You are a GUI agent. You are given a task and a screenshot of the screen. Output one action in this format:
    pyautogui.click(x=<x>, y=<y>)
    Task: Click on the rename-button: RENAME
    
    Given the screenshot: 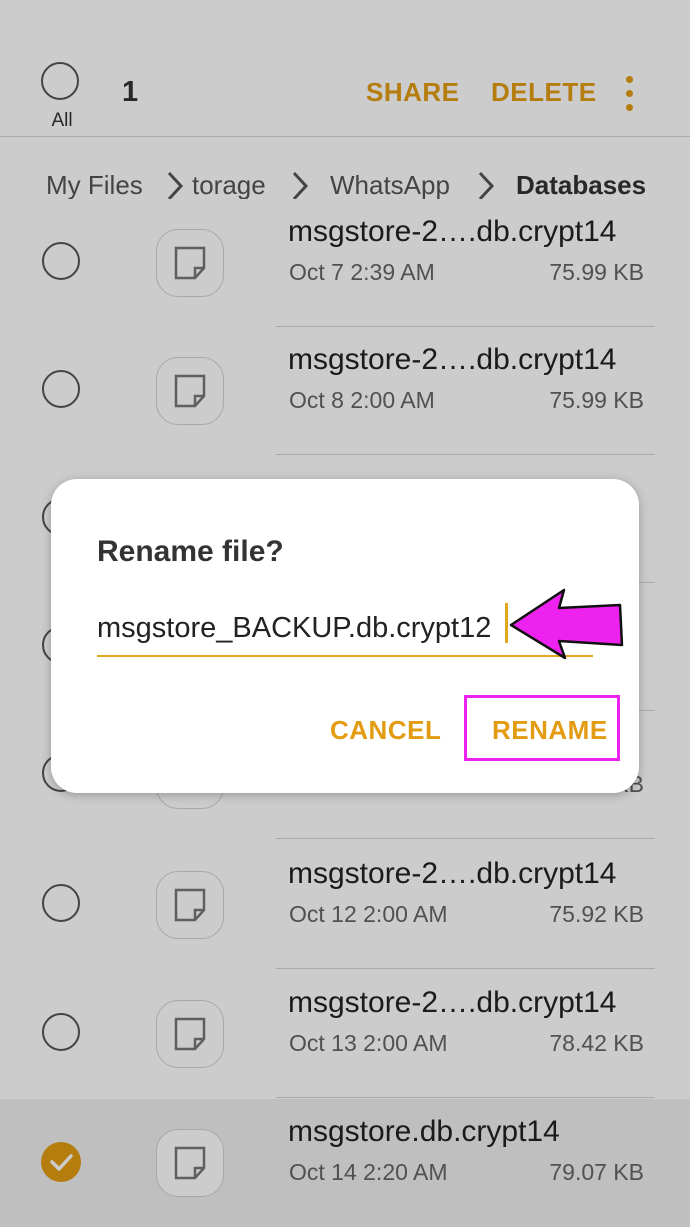 What is the action you would take?
    pyautogui.click(x=550, y=730)
    